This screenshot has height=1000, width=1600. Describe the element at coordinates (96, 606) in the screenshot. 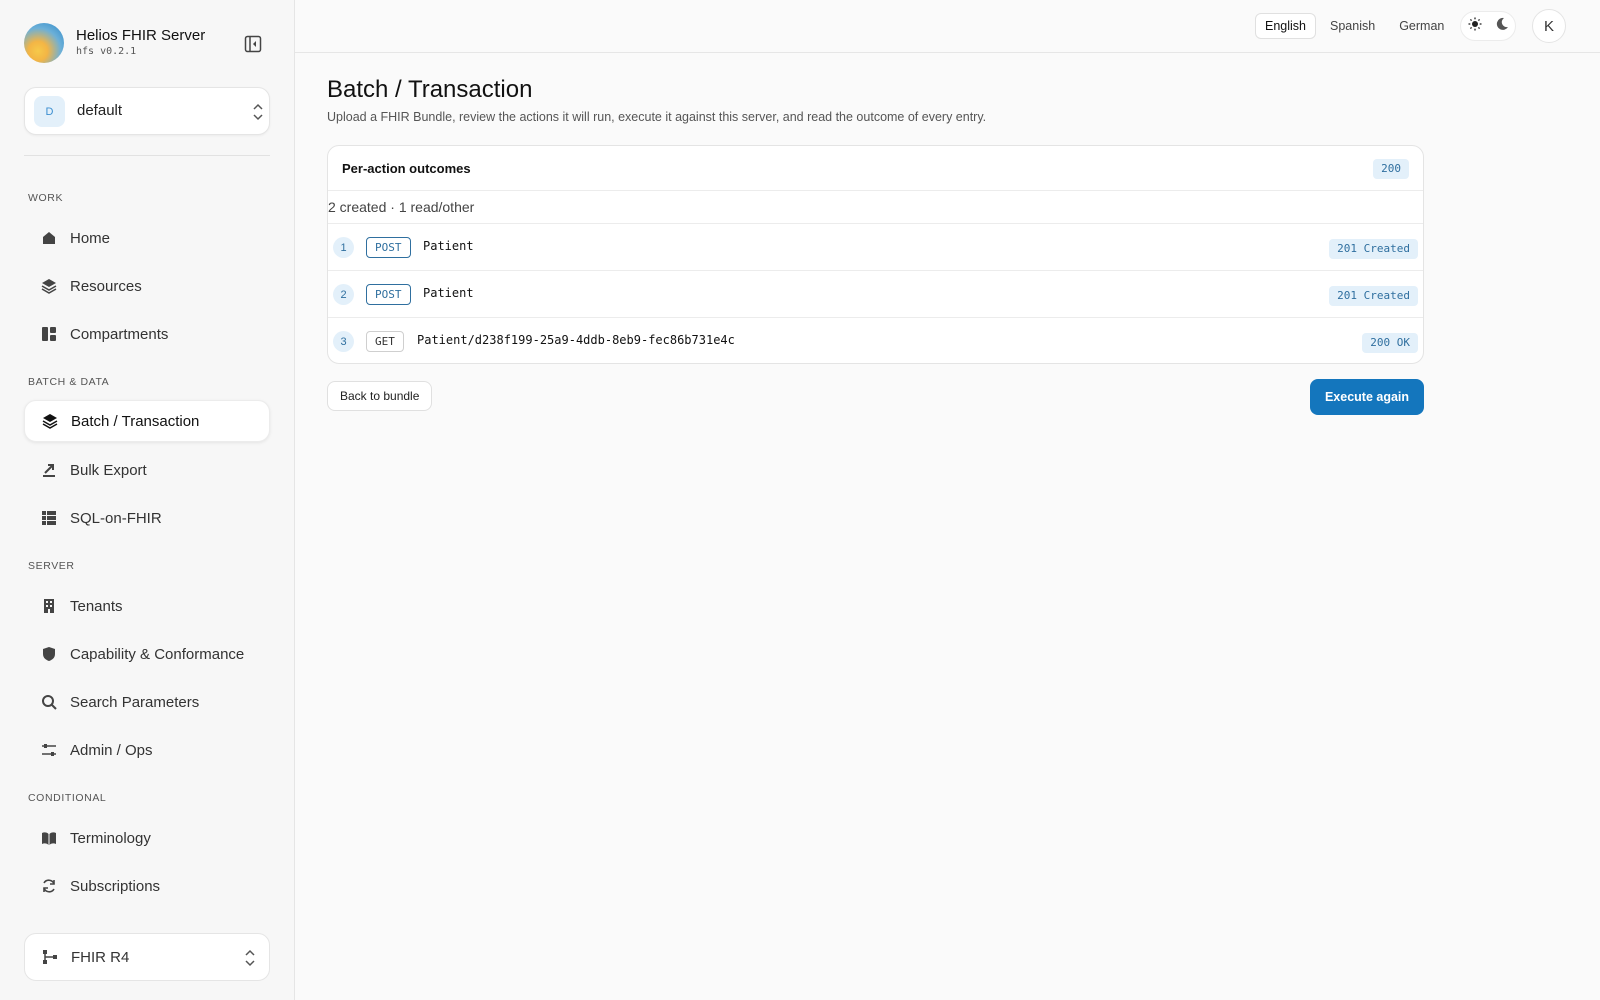

I see `sidebar-item-label: Tenants` at that location.